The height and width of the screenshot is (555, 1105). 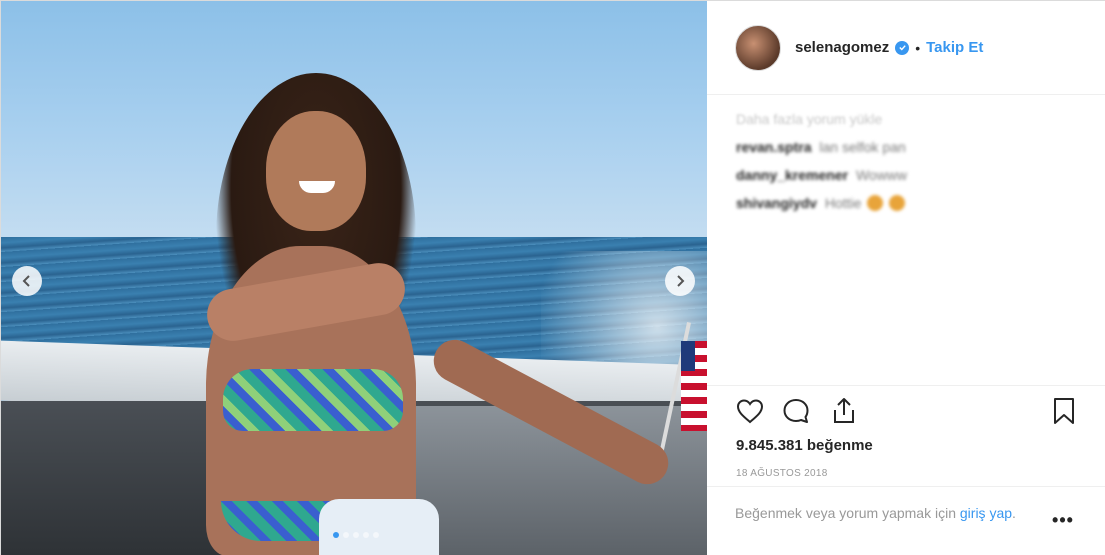 I want to click on heart-icon, so click(x=750, y=411).